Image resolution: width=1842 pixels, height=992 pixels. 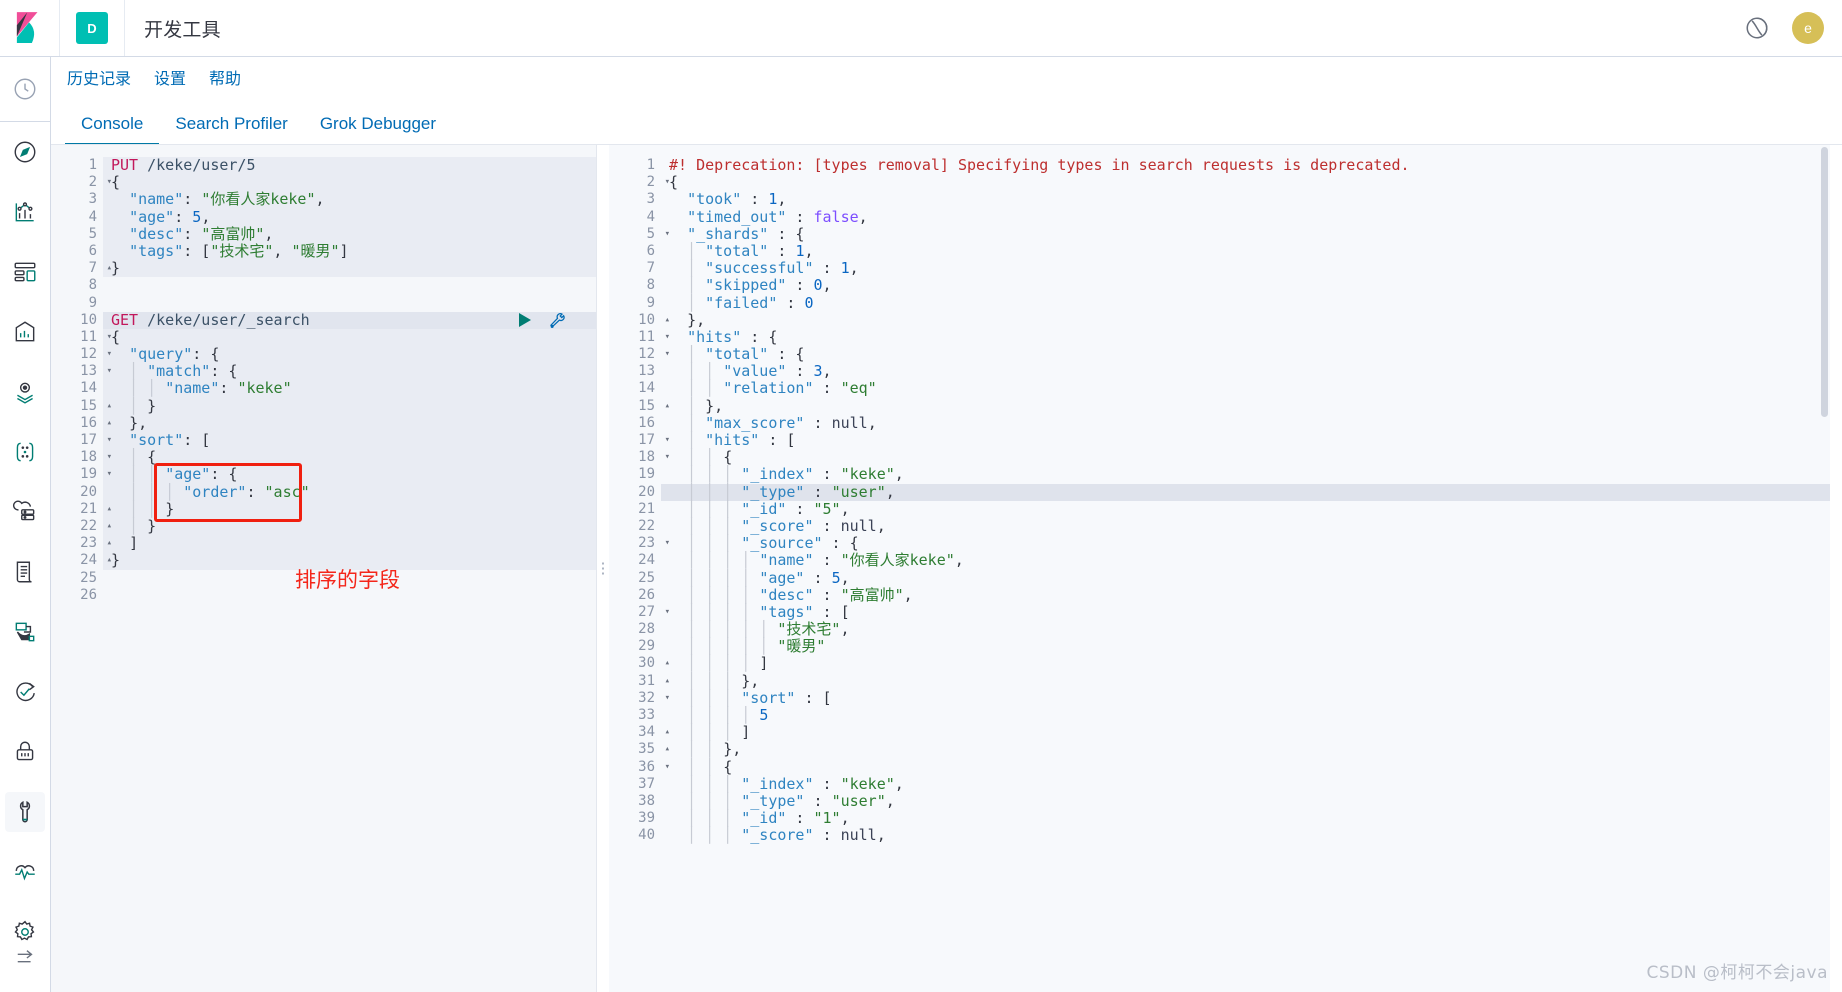 What do you see at coordinates (654, 543) in the screenshot?
I see `line-number: 23 ▾` at bounding box center [654, 543].